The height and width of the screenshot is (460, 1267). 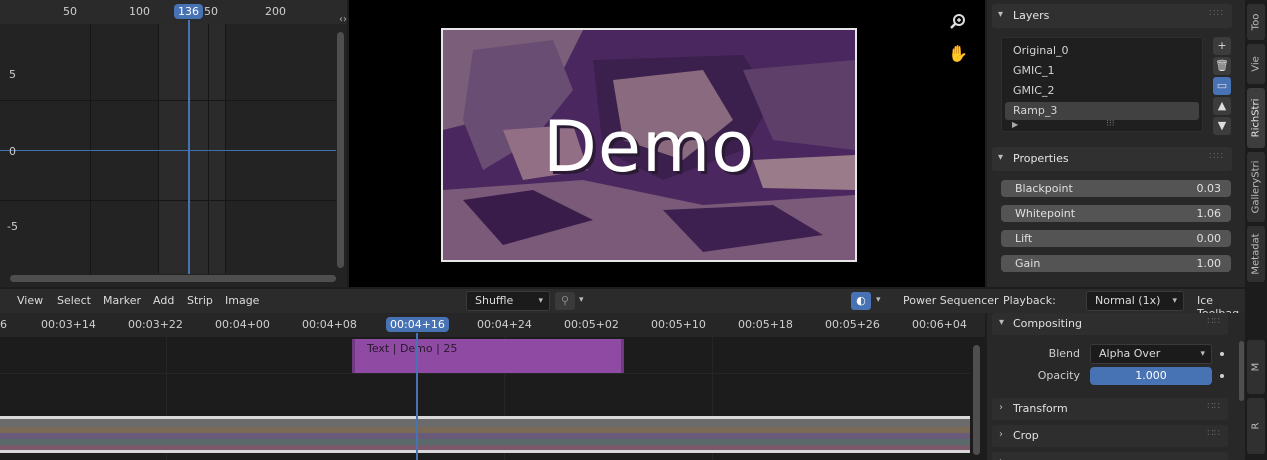 What do you see at coordinates (74, 300) in the screenshot?
I see `menu-select: Select` at bounding box center [74, 300].